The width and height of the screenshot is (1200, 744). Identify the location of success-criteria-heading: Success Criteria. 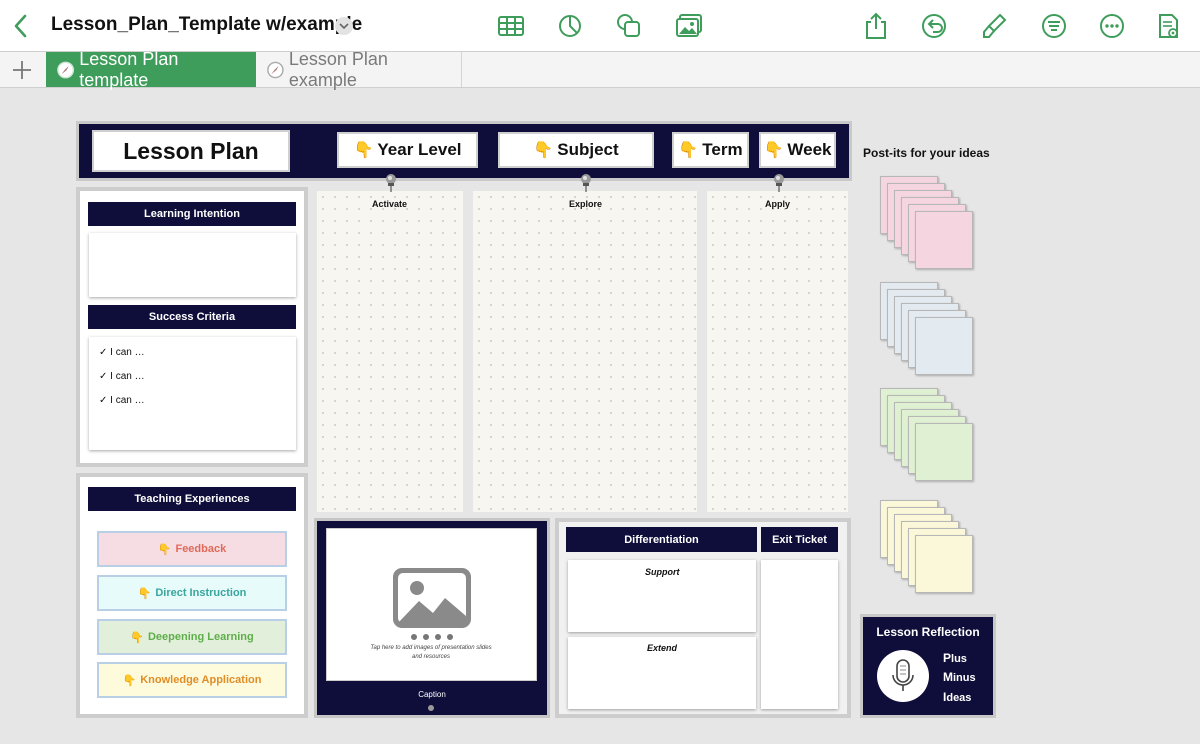
(192, 317).